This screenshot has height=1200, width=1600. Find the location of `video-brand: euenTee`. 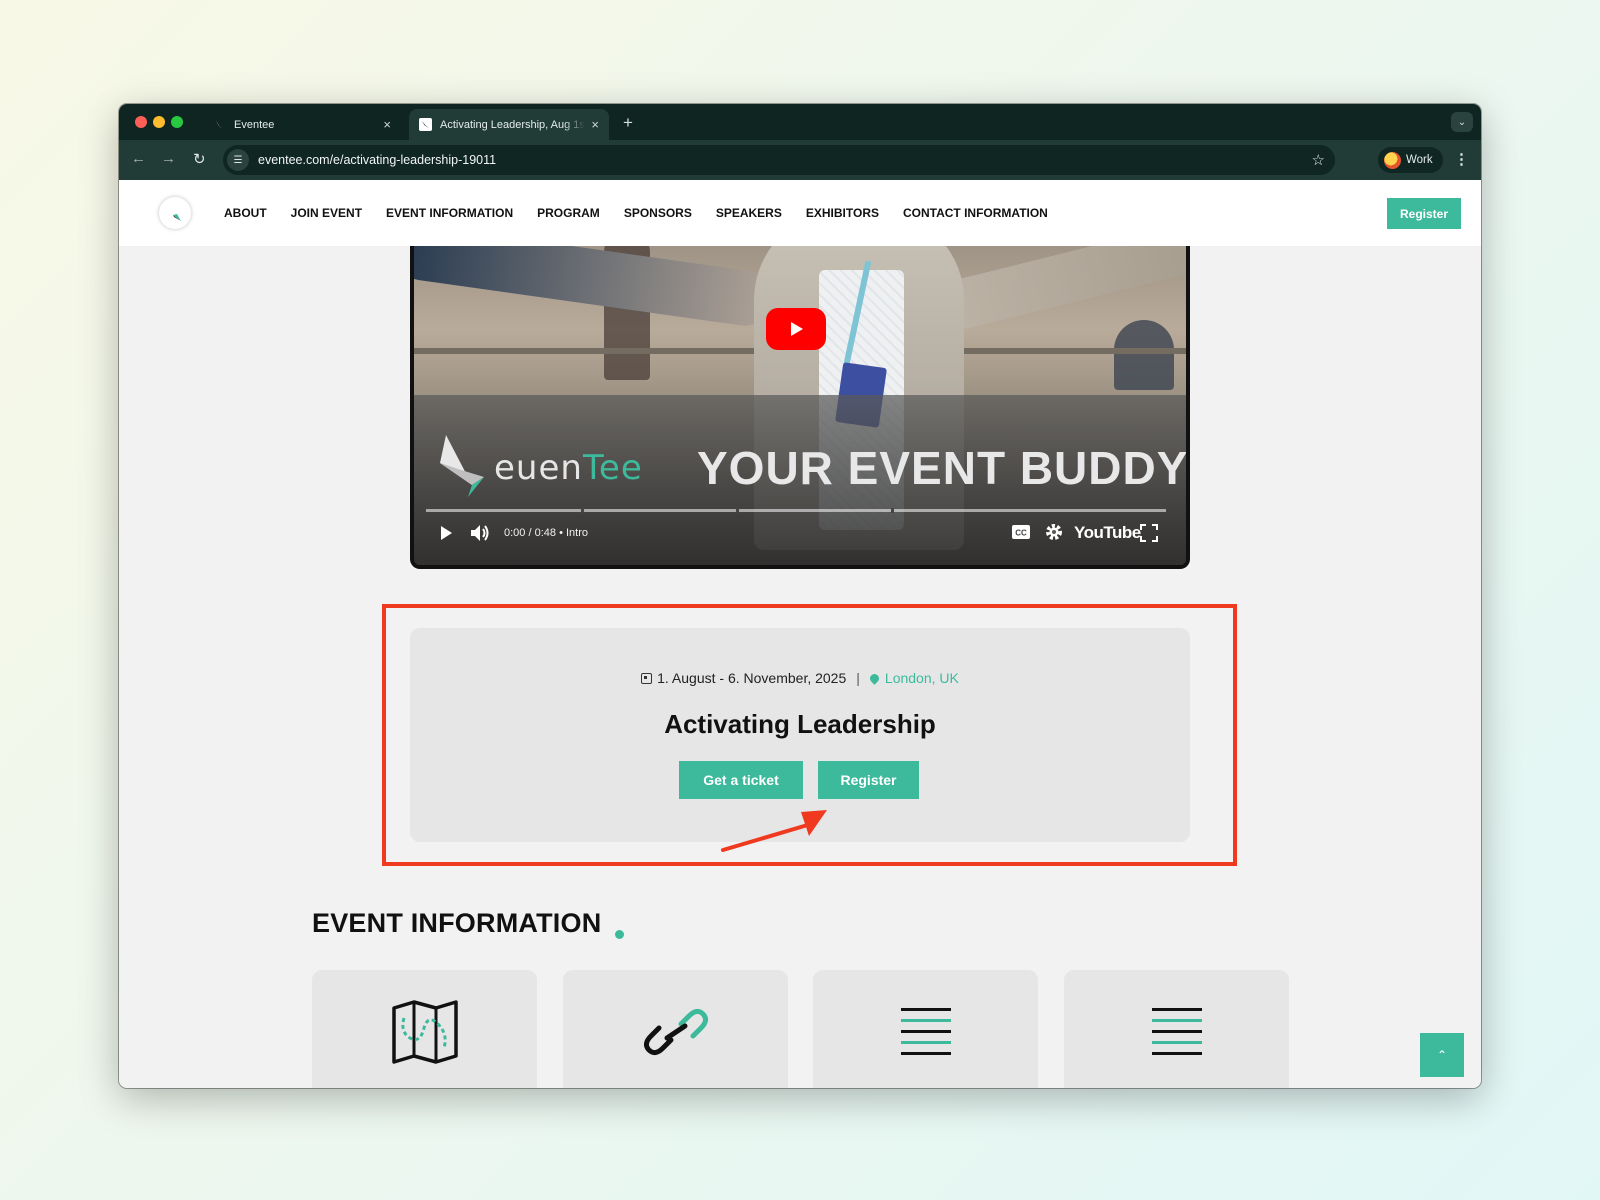

video-brand: euenTee is located at coordinates (568, 468).